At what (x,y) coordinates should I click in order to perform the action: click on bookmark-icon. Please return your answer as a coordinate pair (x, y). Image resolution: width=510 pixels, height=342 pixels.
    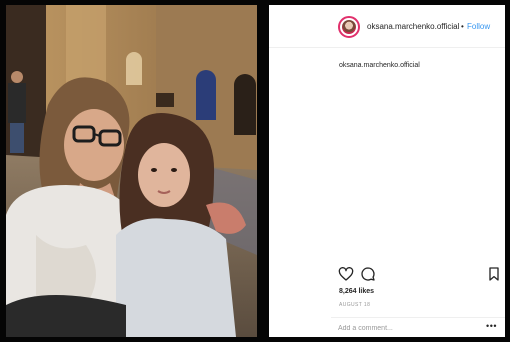
    Looking at the image, I should click on (494, 274).